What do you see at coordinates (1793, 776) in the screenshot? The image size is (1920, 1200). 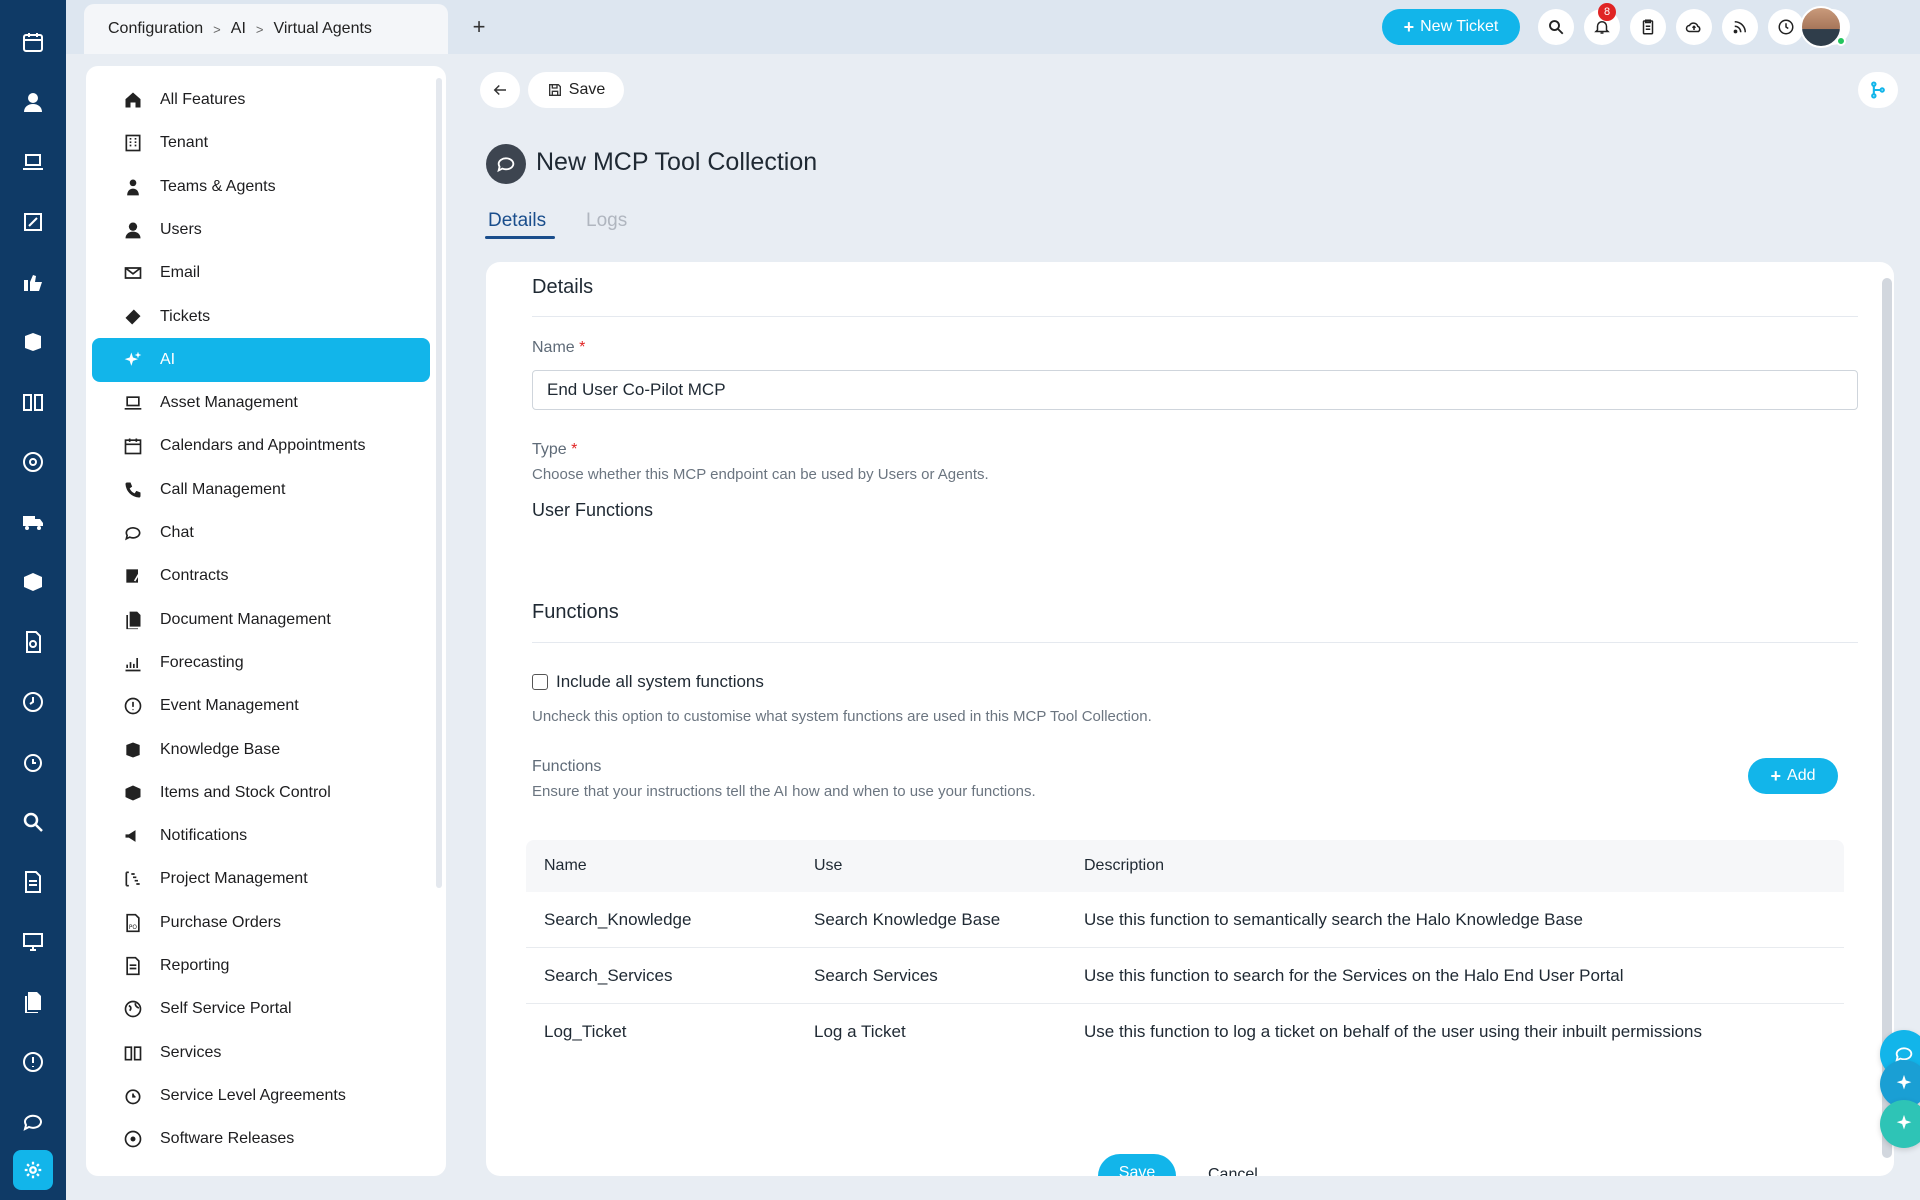 I see `add-function-button: + Add` at bounding box center [1793, 776].